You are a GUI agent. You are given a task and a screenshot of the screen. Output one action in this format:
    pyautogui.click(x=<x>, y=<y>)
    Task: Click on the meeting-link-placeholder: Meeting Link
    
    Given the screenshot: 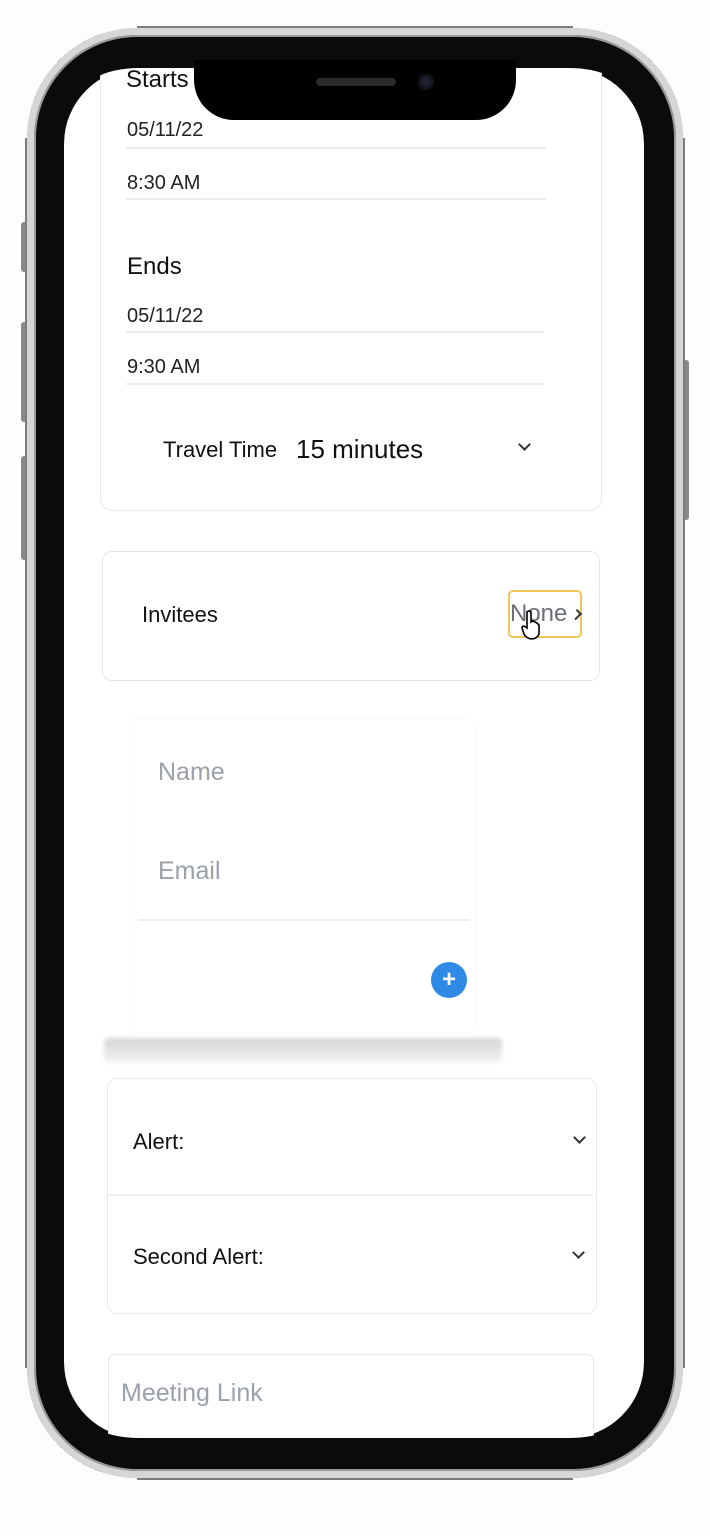 What is the action you would take?
    pyautogui.click(x=192, y=1393)
    